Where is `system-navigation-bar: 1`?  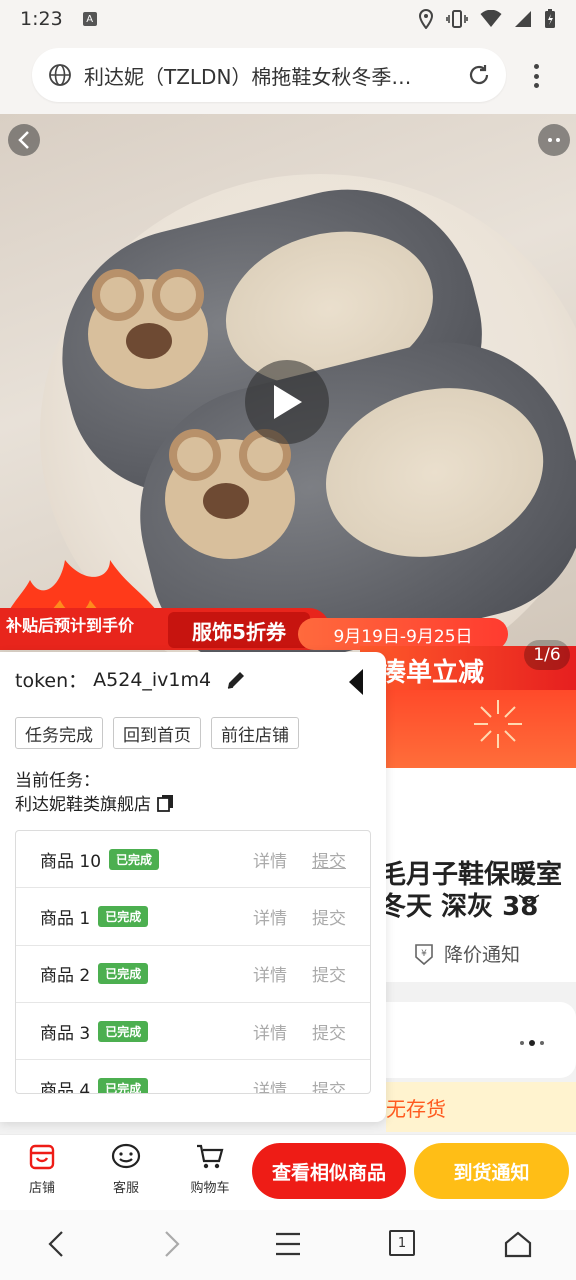 system-navigation-bar: 1 is located at coordinates (288, 1245).